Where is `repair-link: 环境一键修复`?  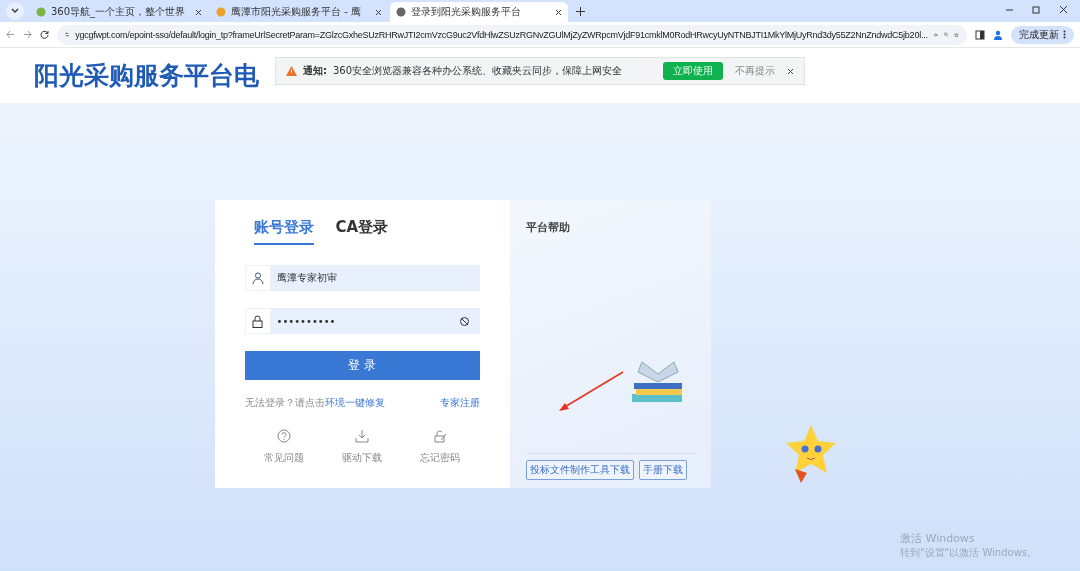 repair-link: 环境一键修复 is located at coordinates (354, 402).